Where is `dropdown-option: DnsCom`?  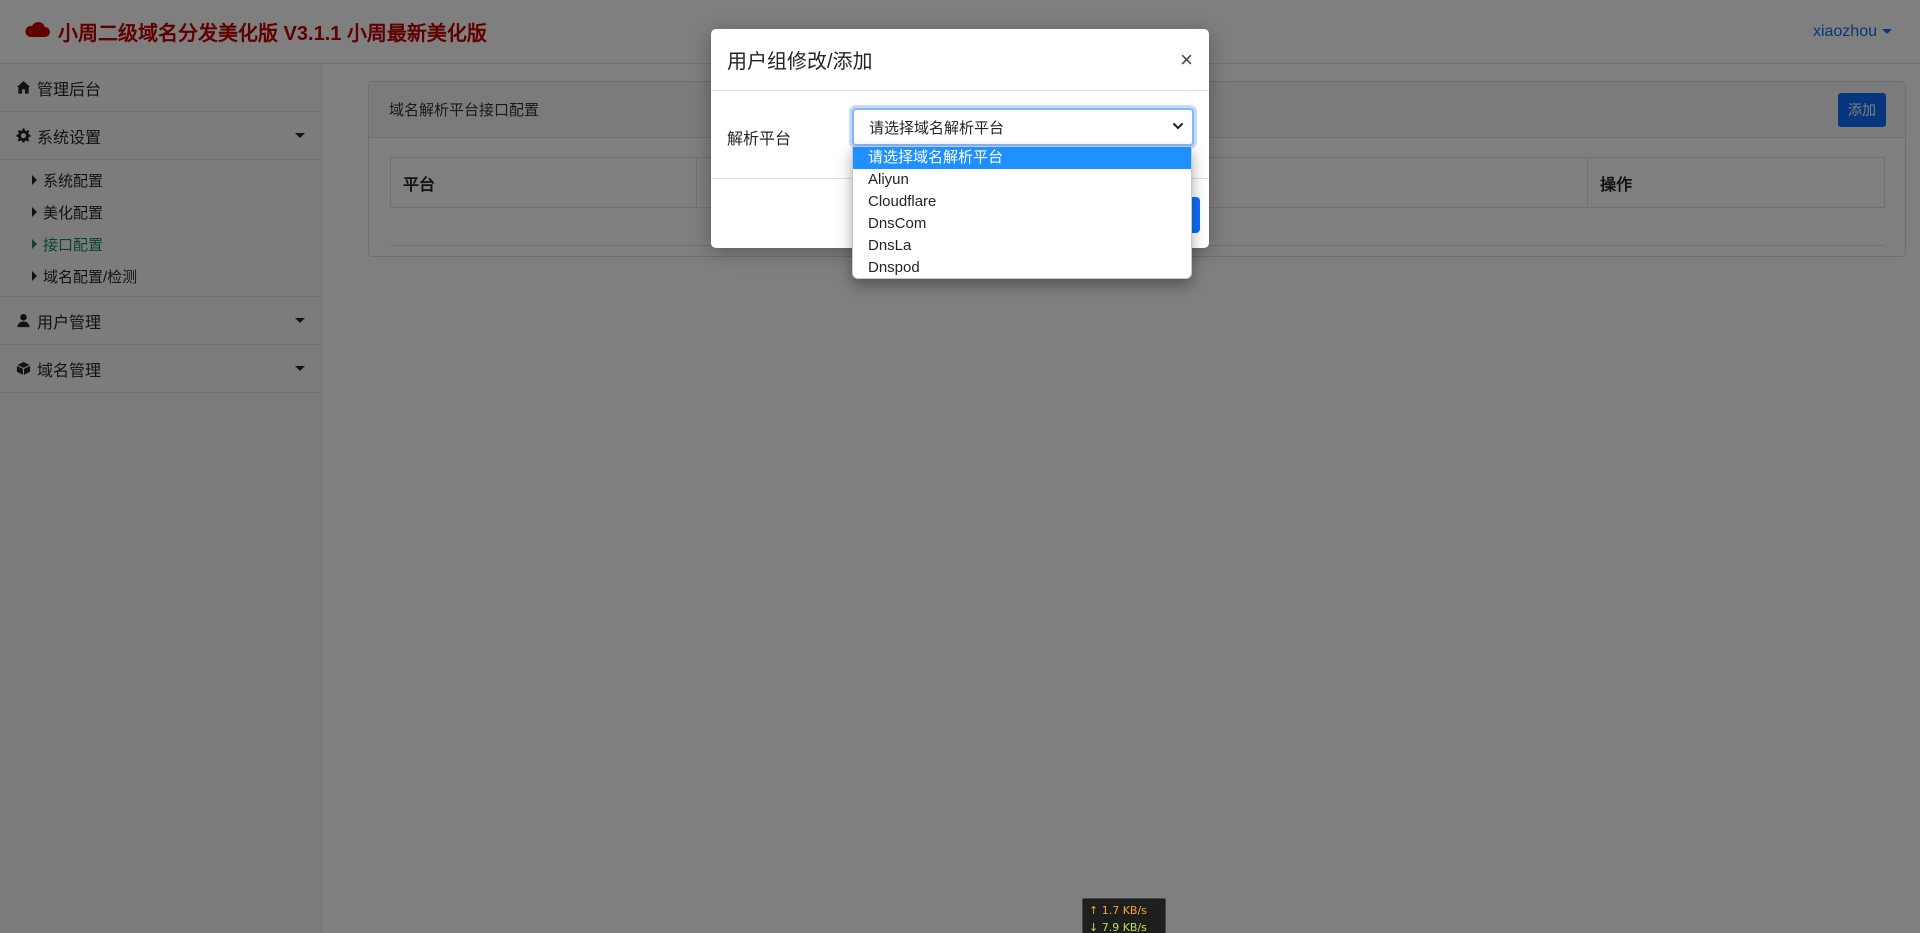
dropdown-option: DnsCom is located at coordinates (1022, 224).